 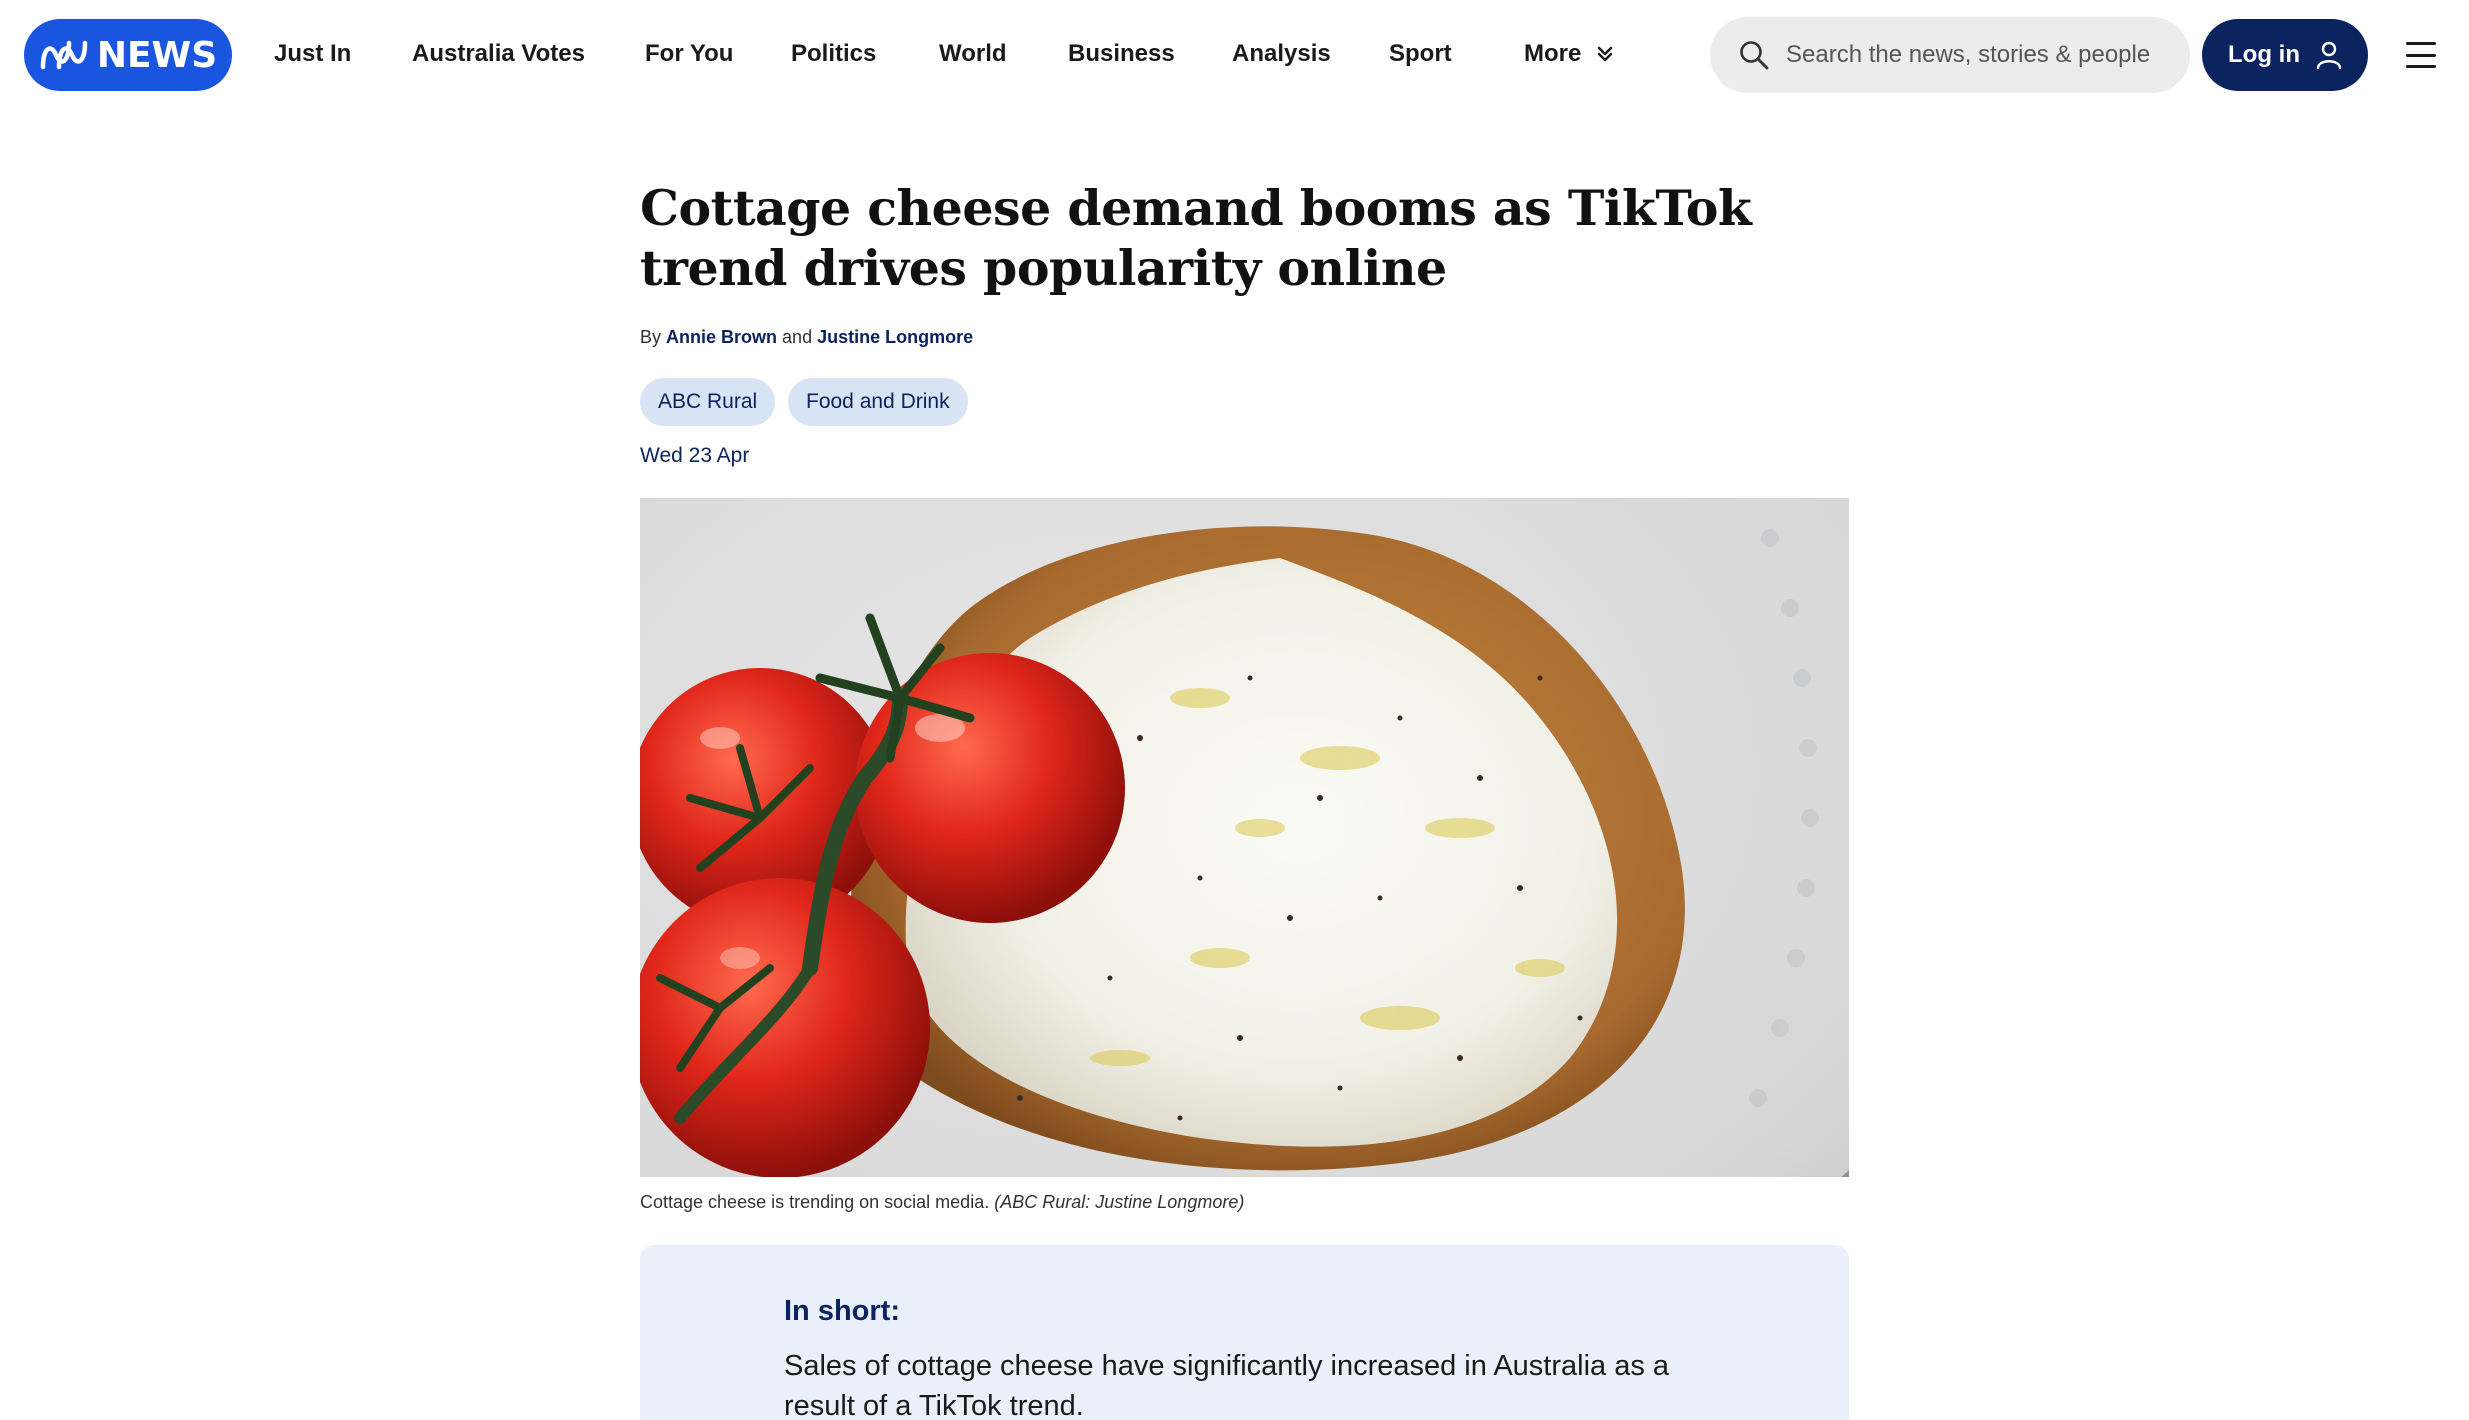 What do you see at coordinates (1281, 54) in the screenshot?
I see `nav-analysis: Analysis` at bounding box center [1281, 54].